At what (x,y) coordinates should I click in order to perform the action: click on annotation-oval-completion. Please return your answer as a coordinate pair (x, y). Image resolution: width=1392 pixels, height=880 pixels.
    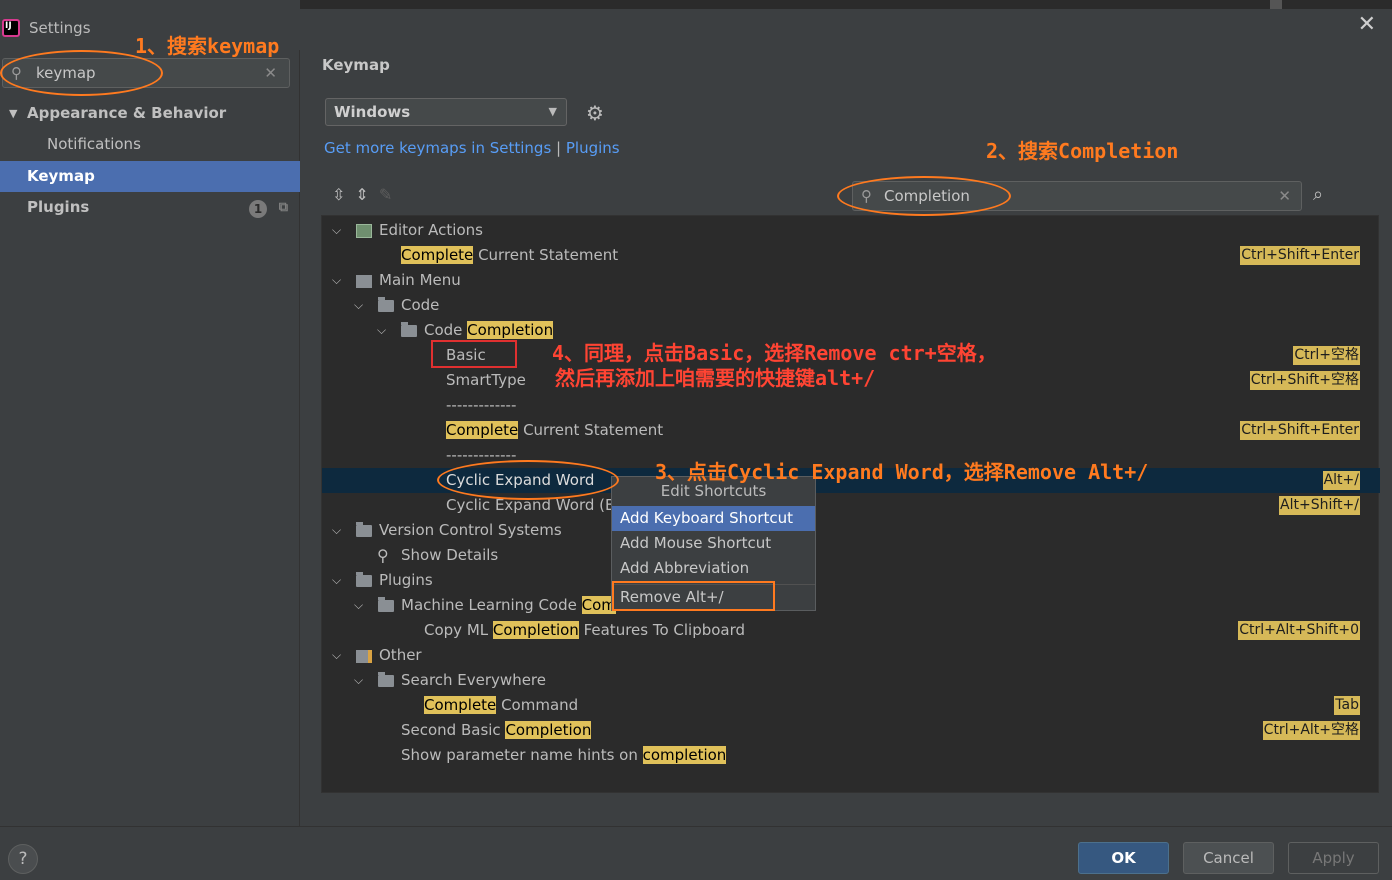
    Looking at the image, I should click on (924, 196).